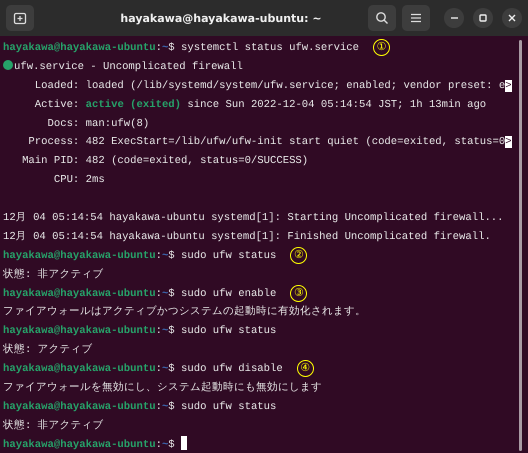  Describe the element at coordinates (128, 66) in the screenshot. I see `output-text: ufw.service - Uncomplicated firewall` at that location.